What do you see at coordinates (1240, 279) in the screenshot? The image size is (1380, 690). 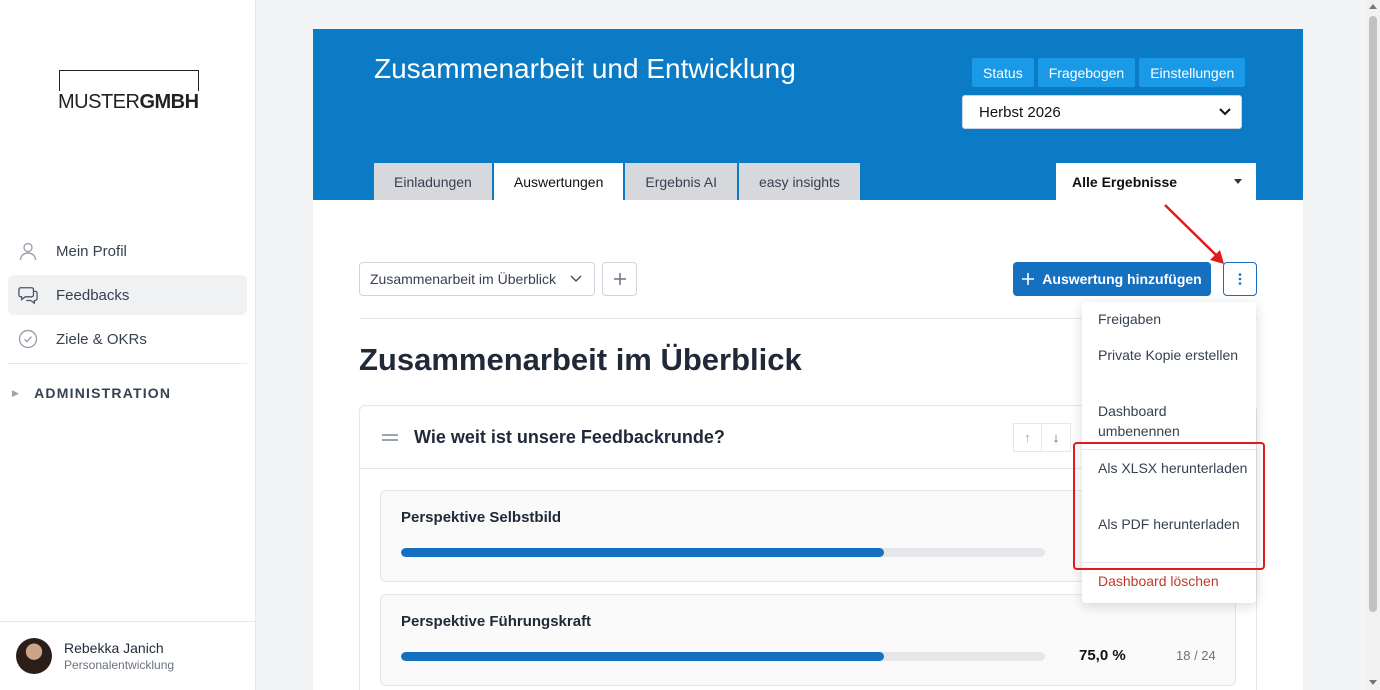 I see `kebab-menu-icon` at bounding box center [1240, 279].